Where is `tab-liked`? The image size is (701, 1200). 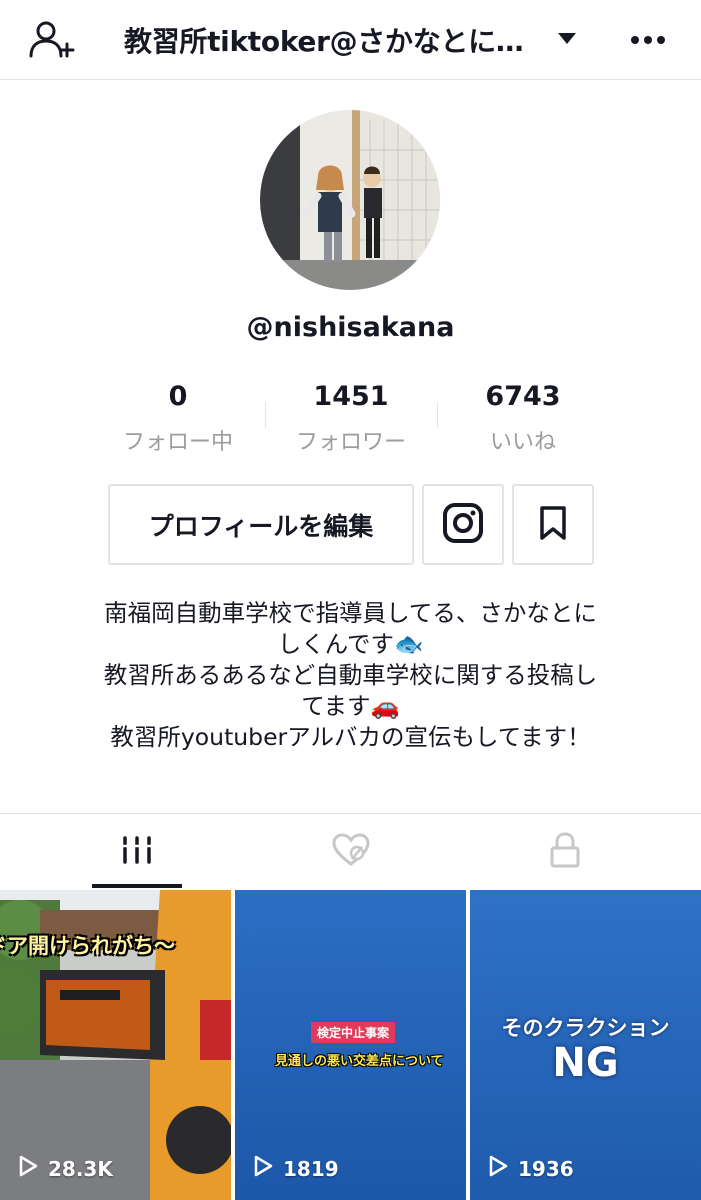
tab-liked is located at coordinates (350, 852).